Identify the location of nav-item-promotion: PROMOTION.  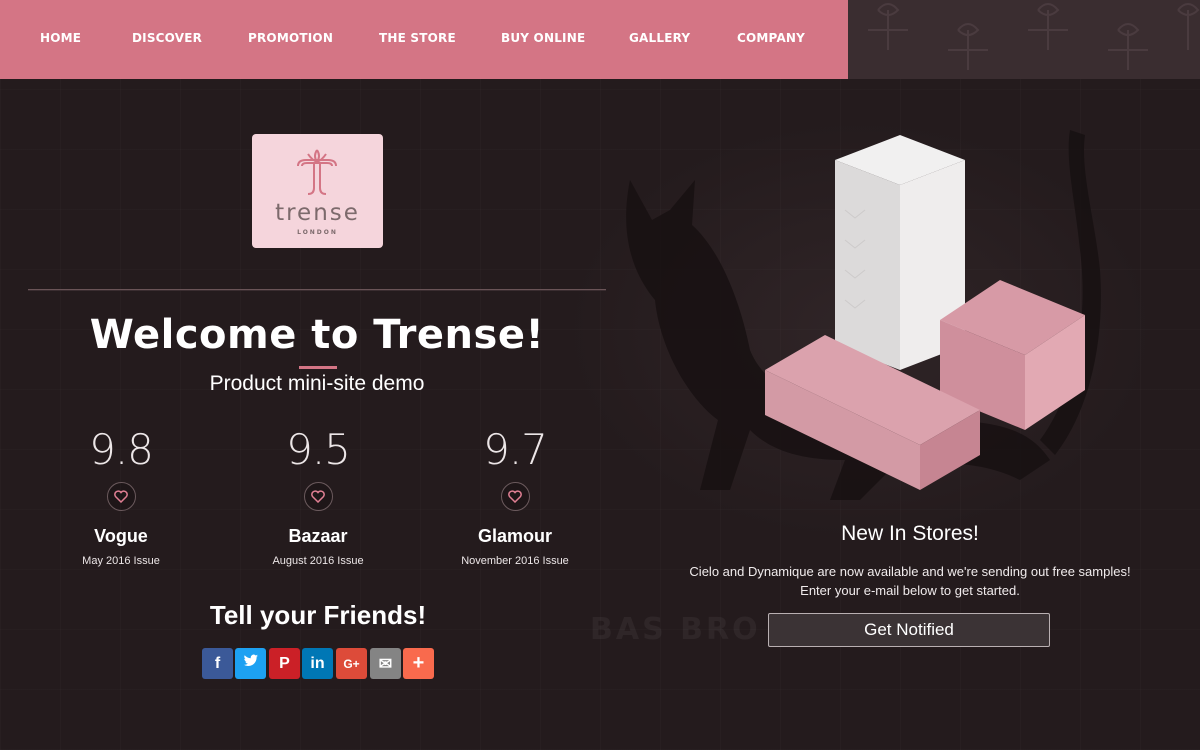
(290, 38).